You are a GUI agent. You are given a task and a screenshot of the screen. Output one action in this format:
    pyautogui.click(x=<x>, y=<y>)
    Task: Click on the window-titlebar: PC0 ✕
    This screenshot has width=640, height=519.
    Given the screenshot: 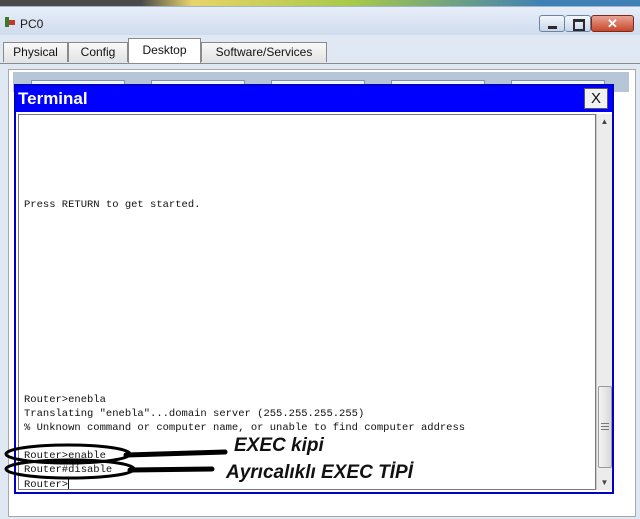 What is the action you would take?
    pyautogui.click(x=320, y=21)
    